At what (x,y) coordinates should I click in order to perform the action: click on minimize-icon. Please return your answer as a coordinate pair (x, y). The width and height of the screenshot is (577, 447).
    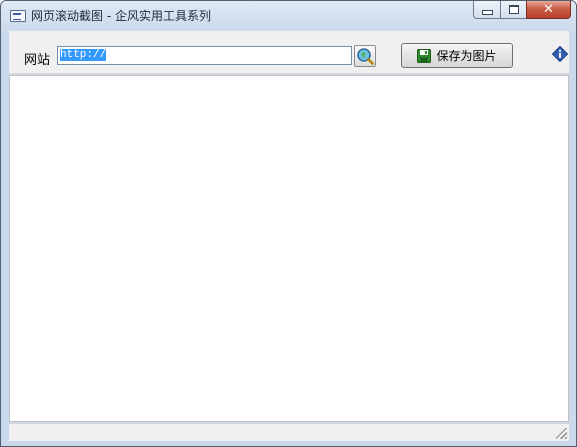
    Looking at the image, I should click on (487, 12).